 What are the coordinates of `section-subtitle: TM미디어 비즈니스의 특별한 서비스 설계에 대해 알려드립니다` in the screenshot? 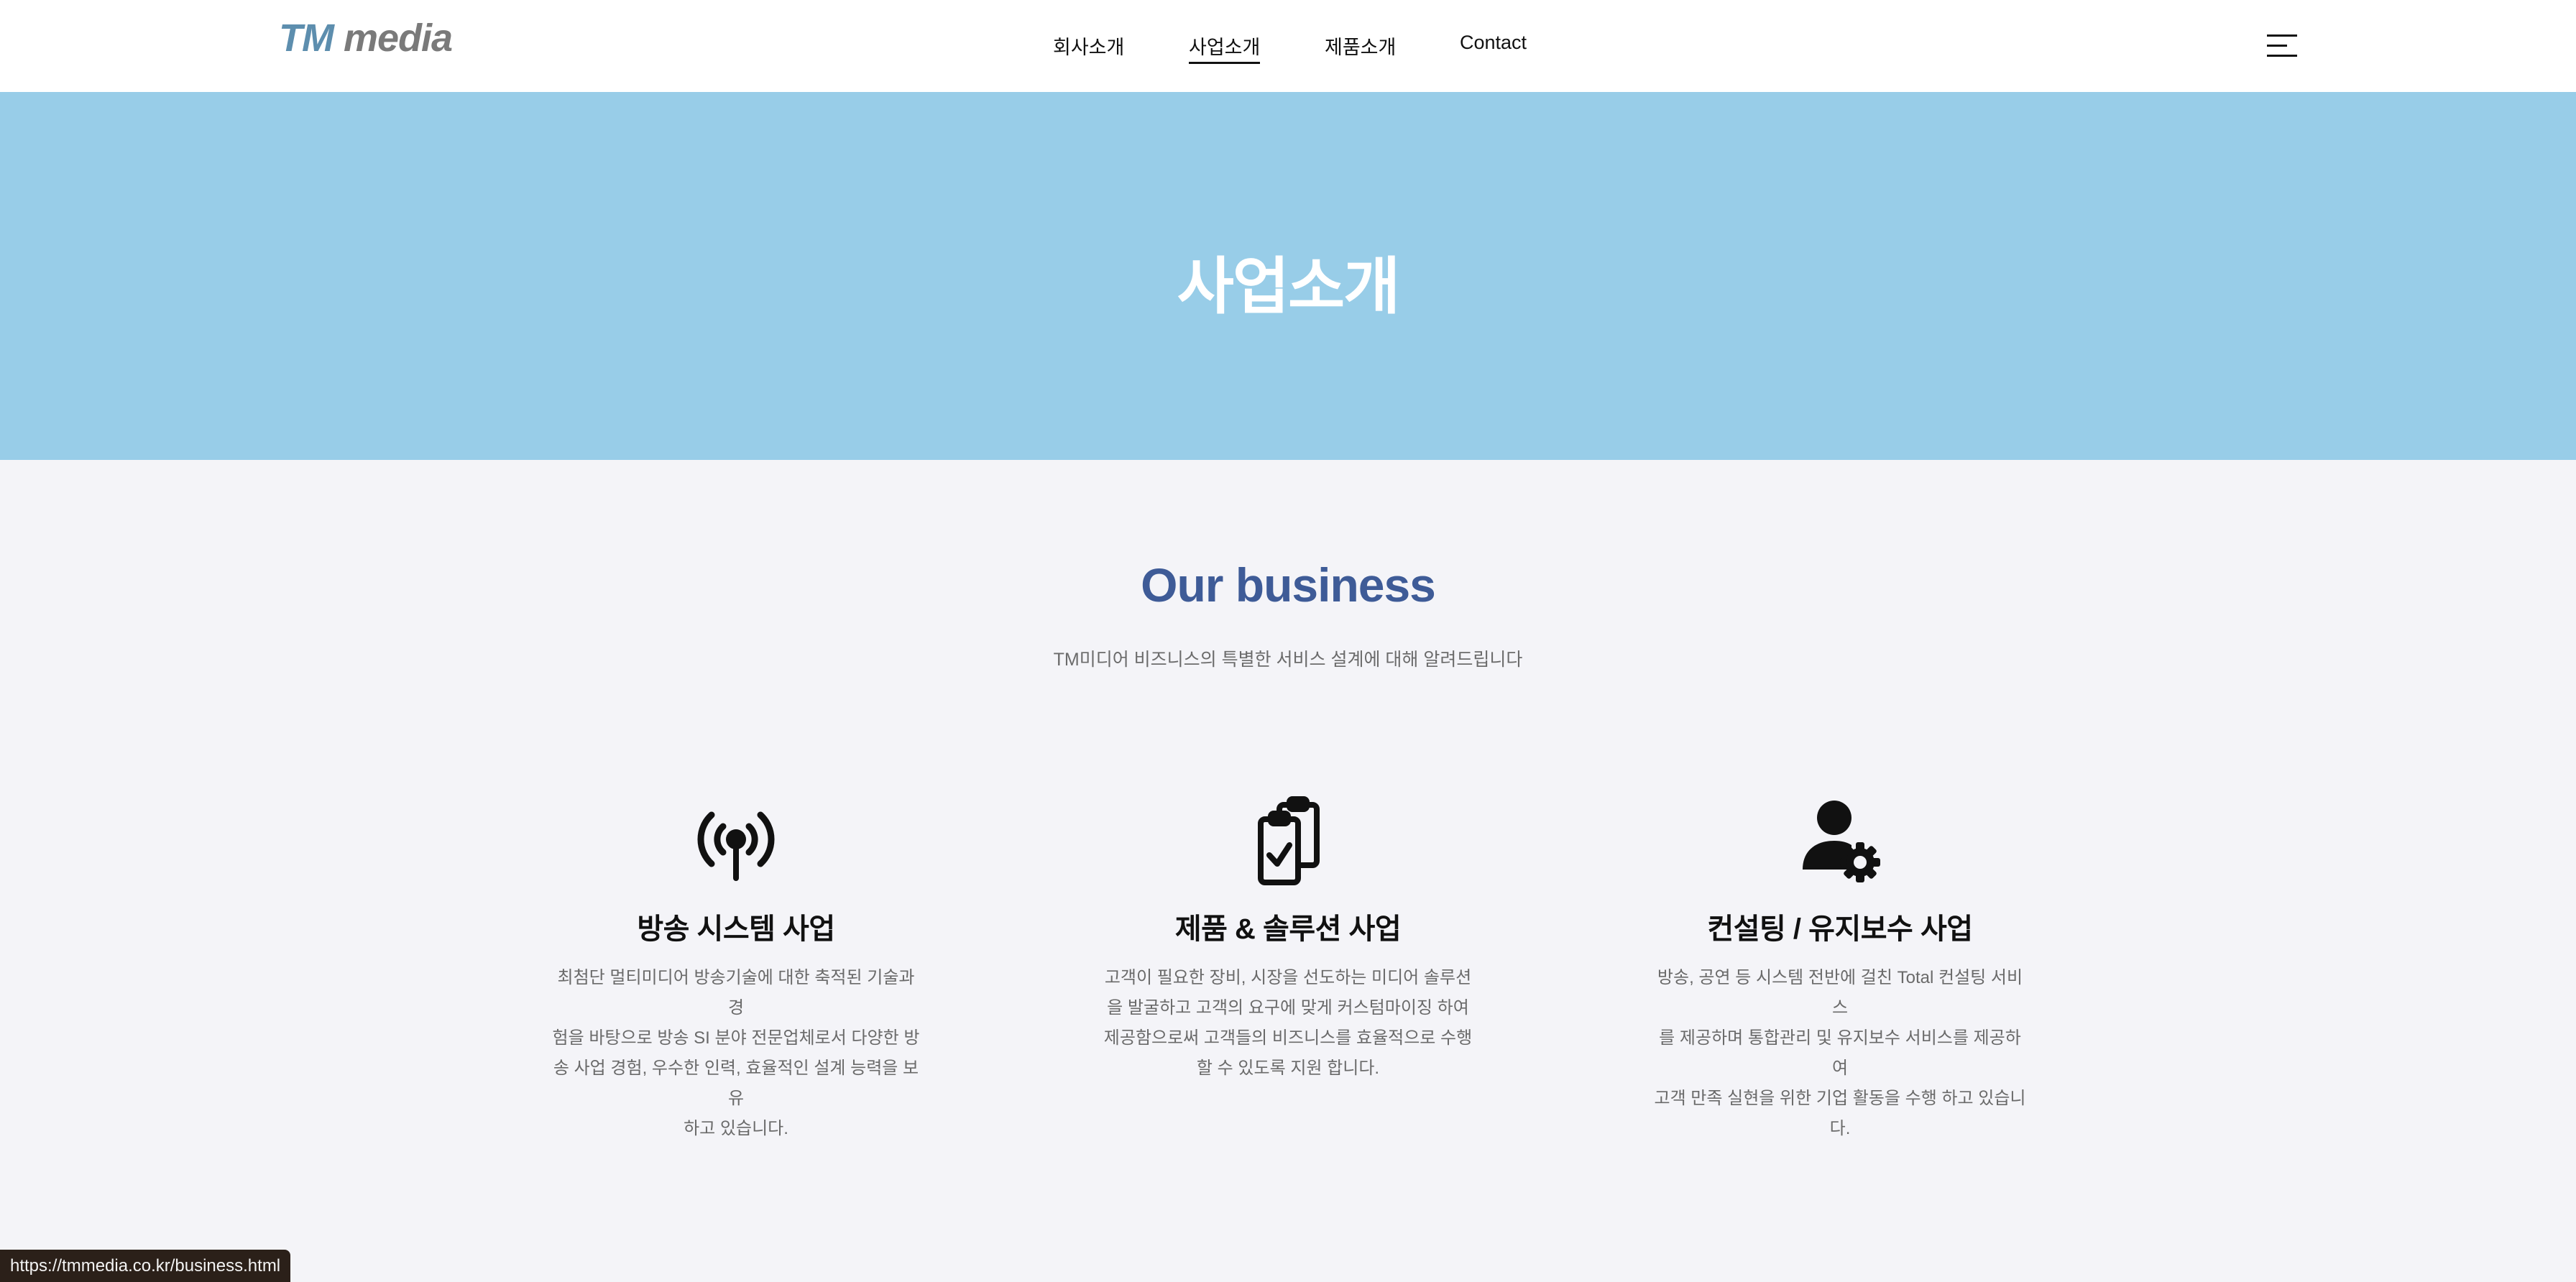 It's located at (1288, 660).